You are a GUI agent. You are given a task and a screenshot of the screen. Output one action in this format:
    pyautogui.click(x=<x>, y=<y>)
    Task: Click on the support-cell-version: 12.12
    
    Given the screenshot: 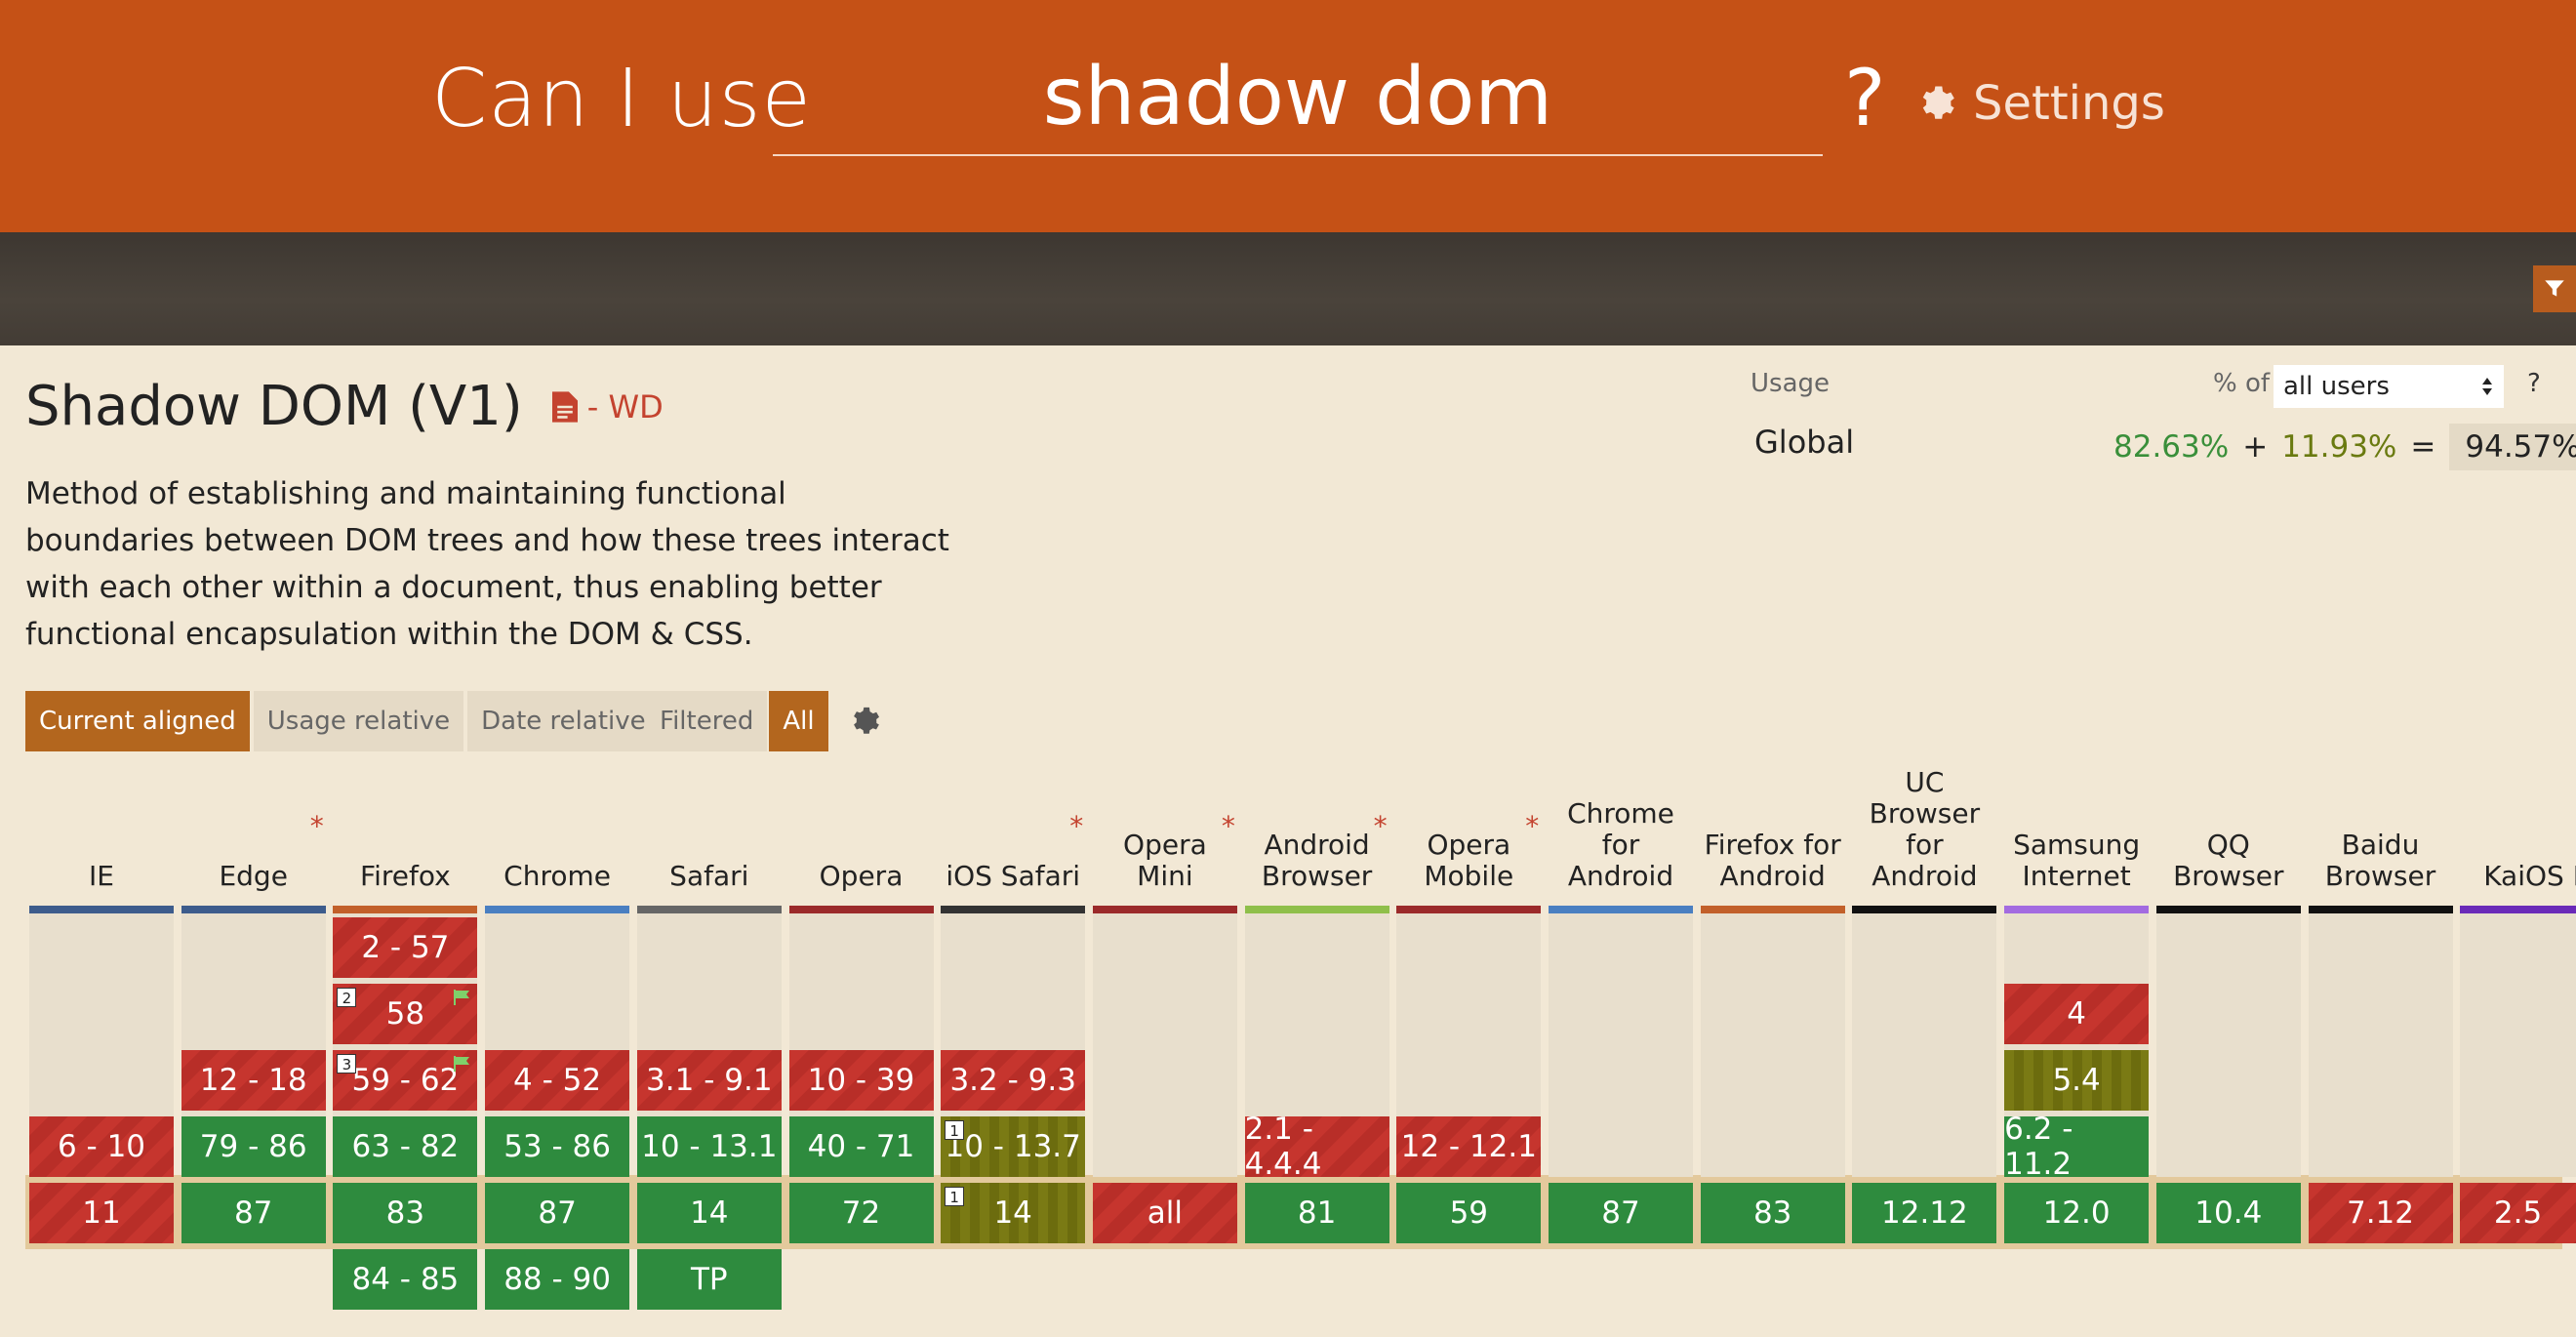 What is the action you would take?
    pyautogui.click(x=1924, y=1213)
    